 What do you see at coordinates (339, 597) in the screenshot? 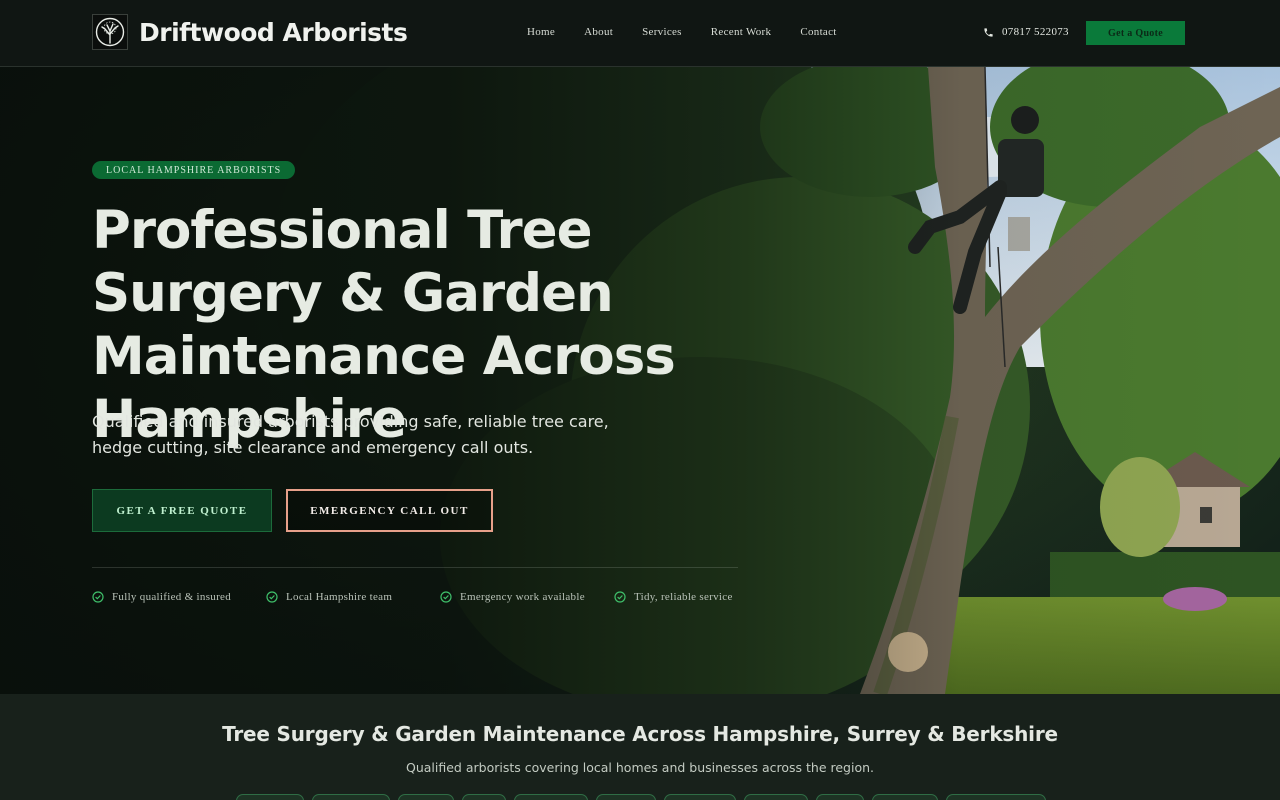
I see `trust-label: Local Hampshire team` at bounding box center [339, 597].